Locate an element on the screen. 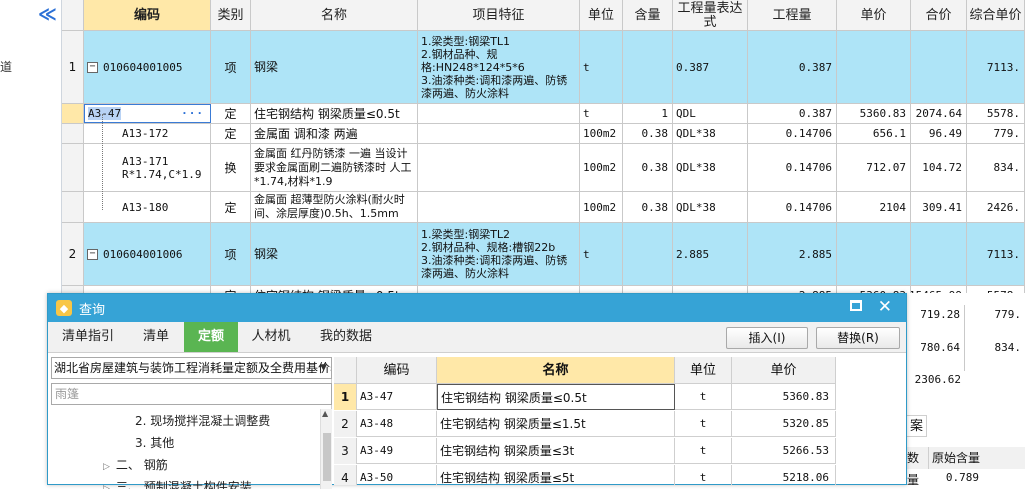 This screenshot has height=491, width=1025. tab-labor-material-machine: 人材机 is located at coordinates (271, 337).